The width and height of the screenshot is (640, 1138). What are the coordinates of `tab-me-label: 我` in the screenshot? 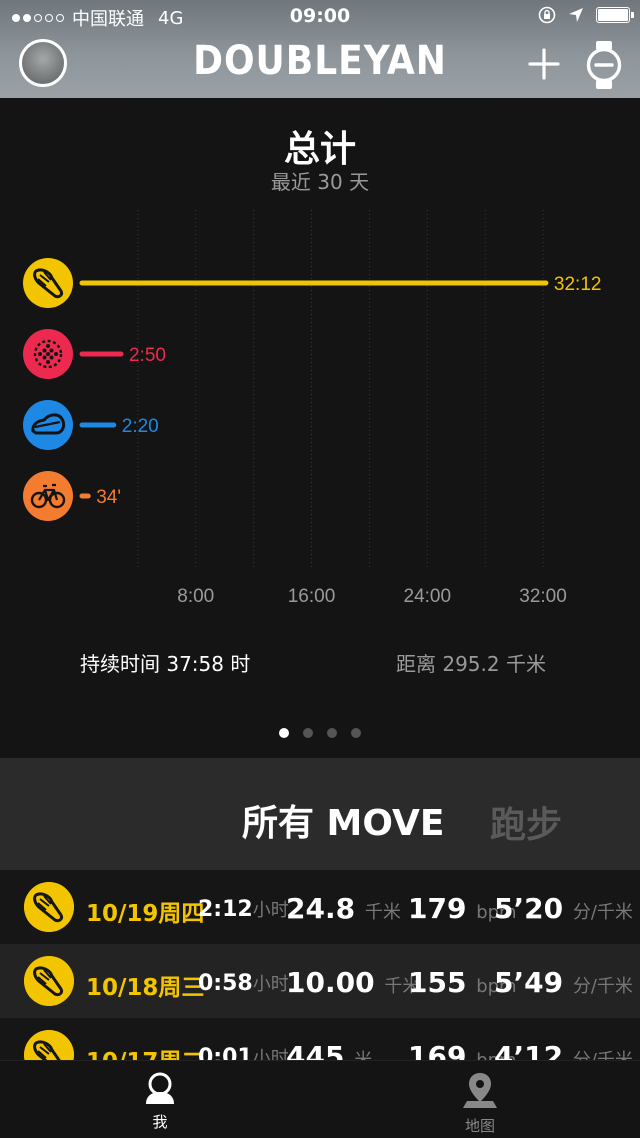 It's located at (160, 1122).